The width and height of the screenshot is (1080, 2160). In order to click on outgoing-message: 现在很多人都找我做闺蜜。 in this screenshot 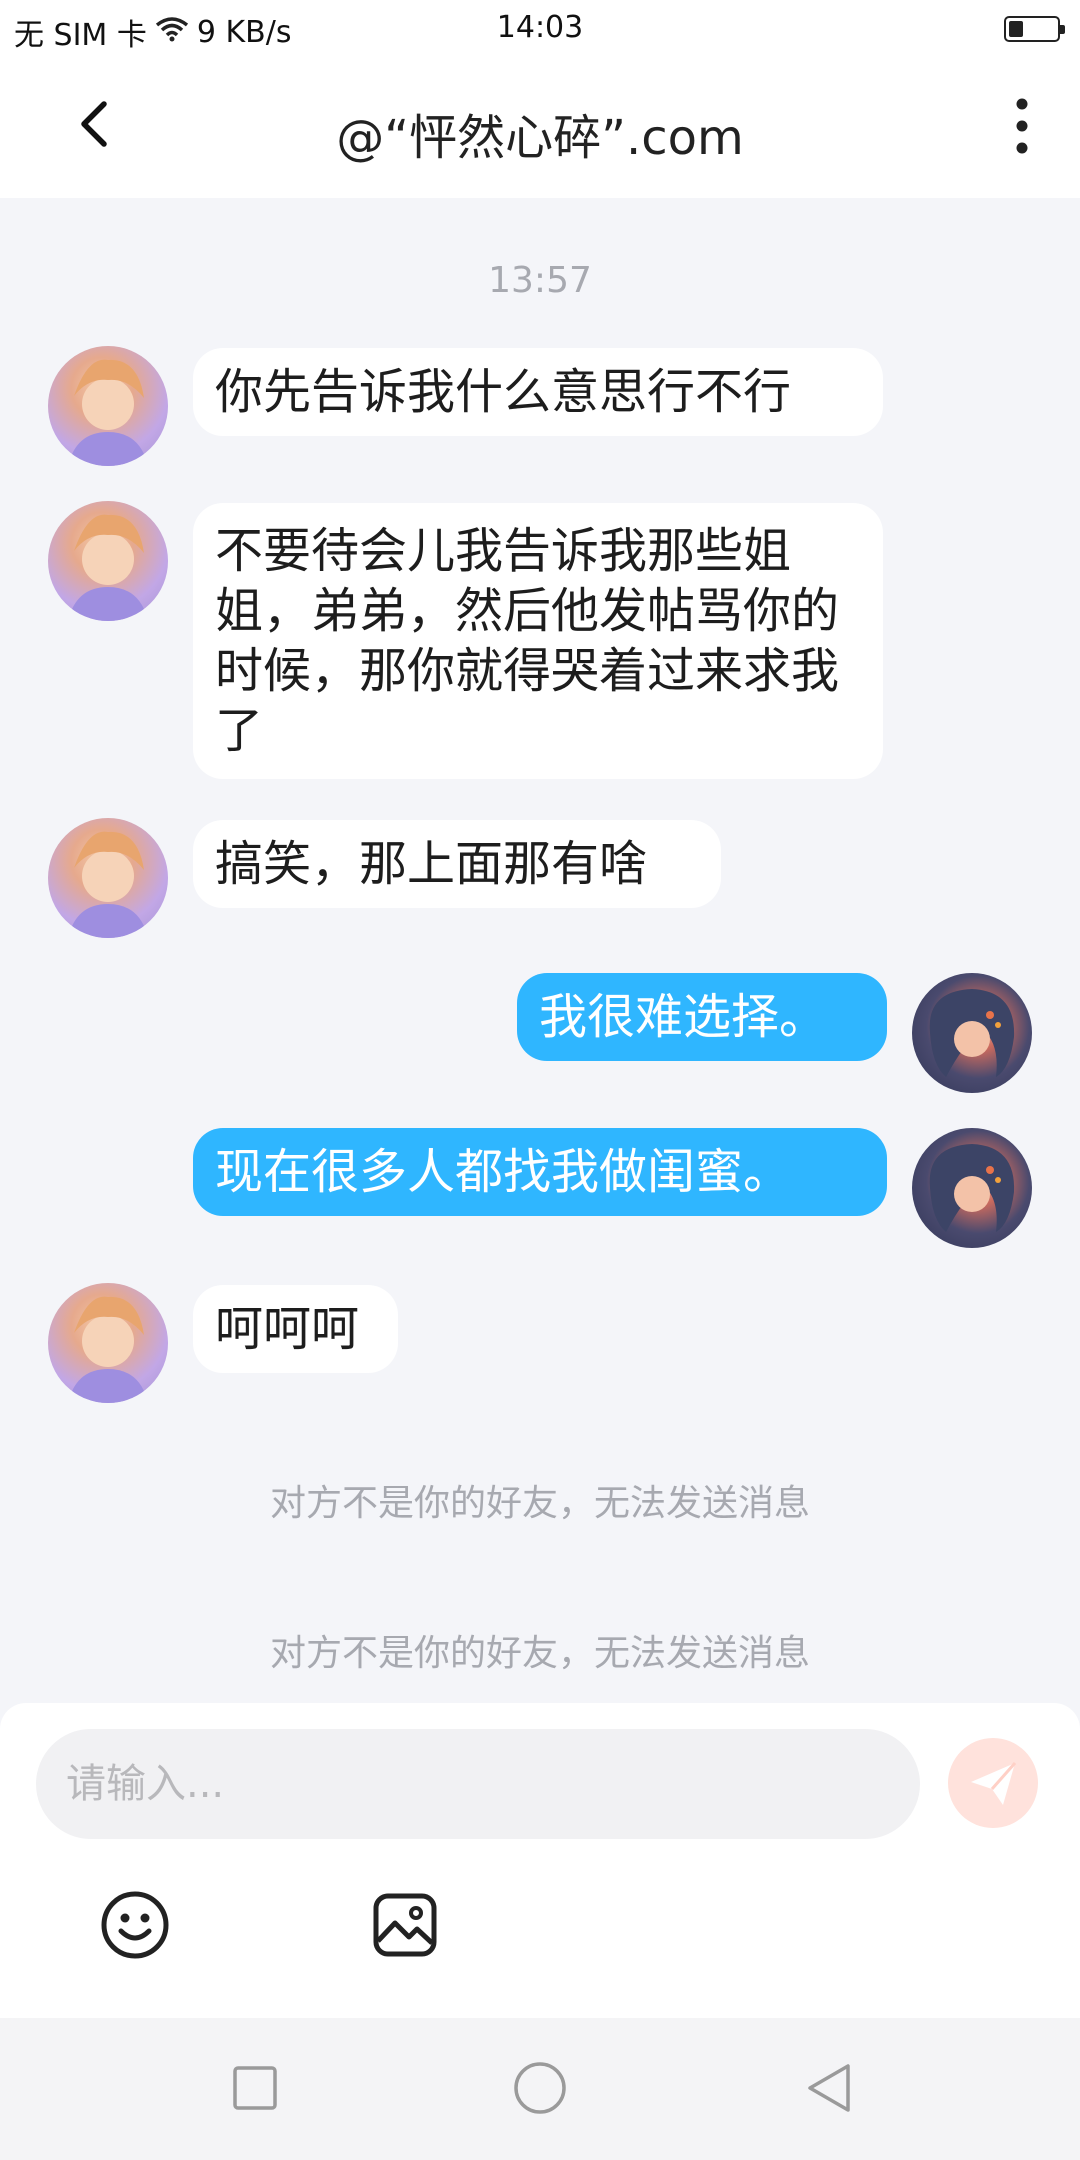, I will do `click(540, 1172)`.